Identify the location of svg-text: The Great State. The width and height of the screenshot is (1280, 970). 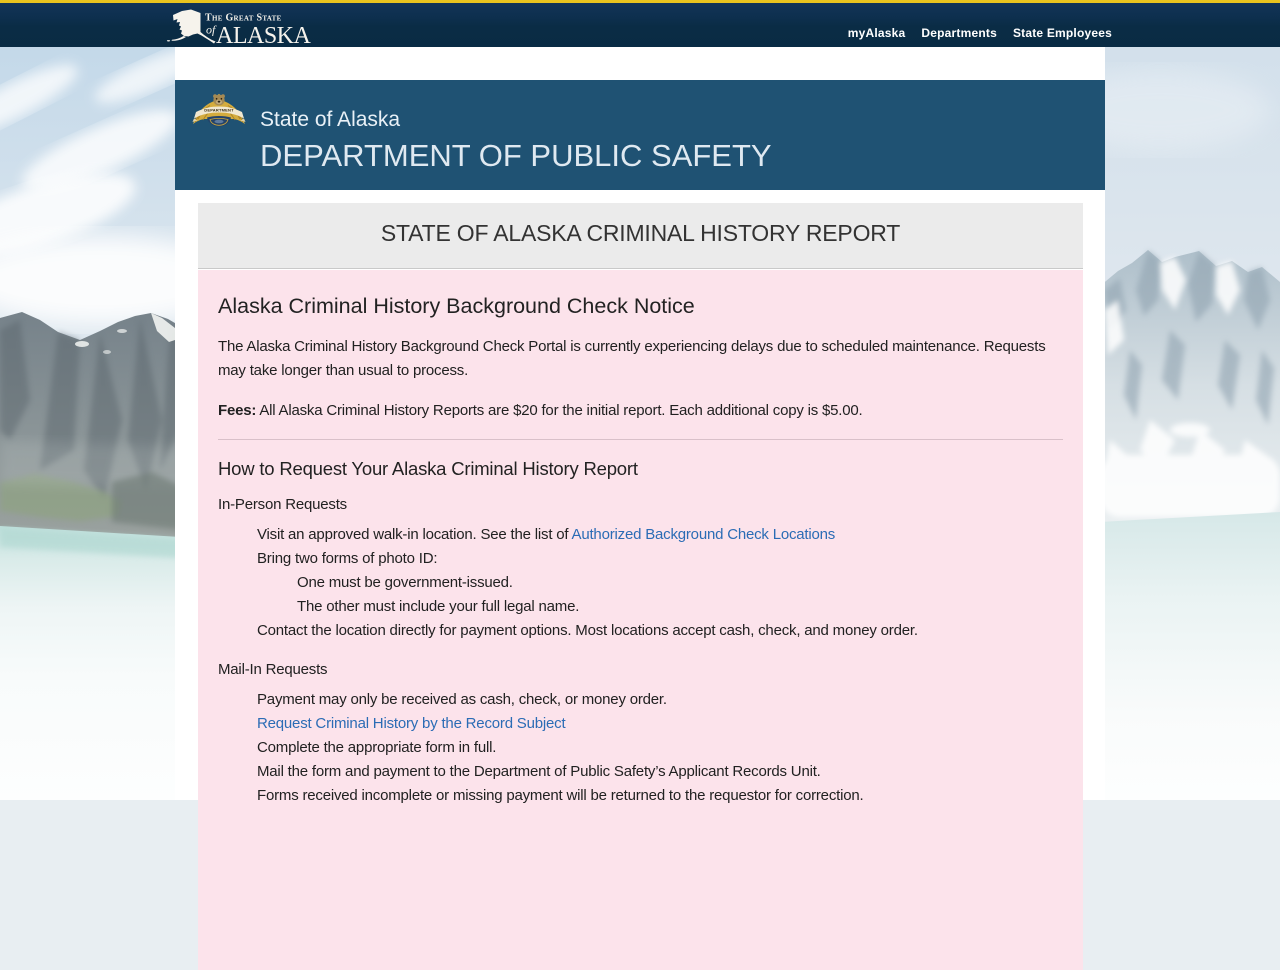
(243, 18).